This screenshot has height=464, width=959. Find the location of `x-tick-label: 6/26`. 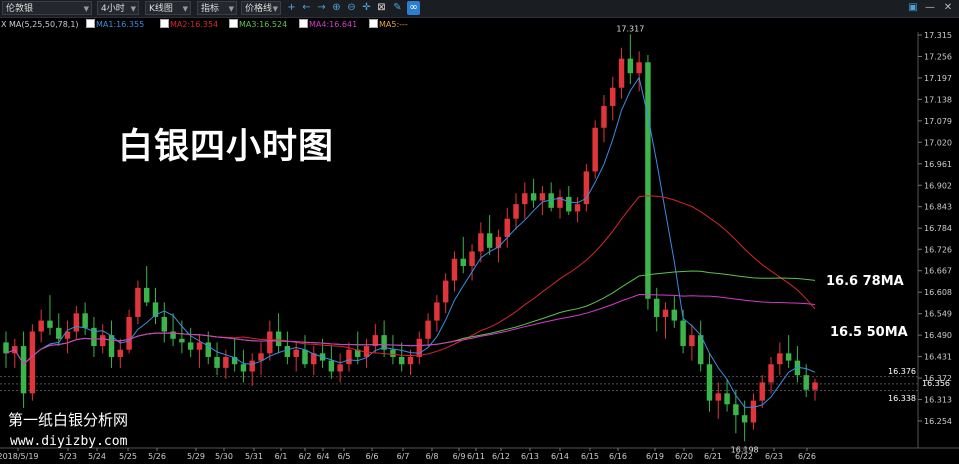

x-tick-label: 6/26 is located at coordinates (807, 456).